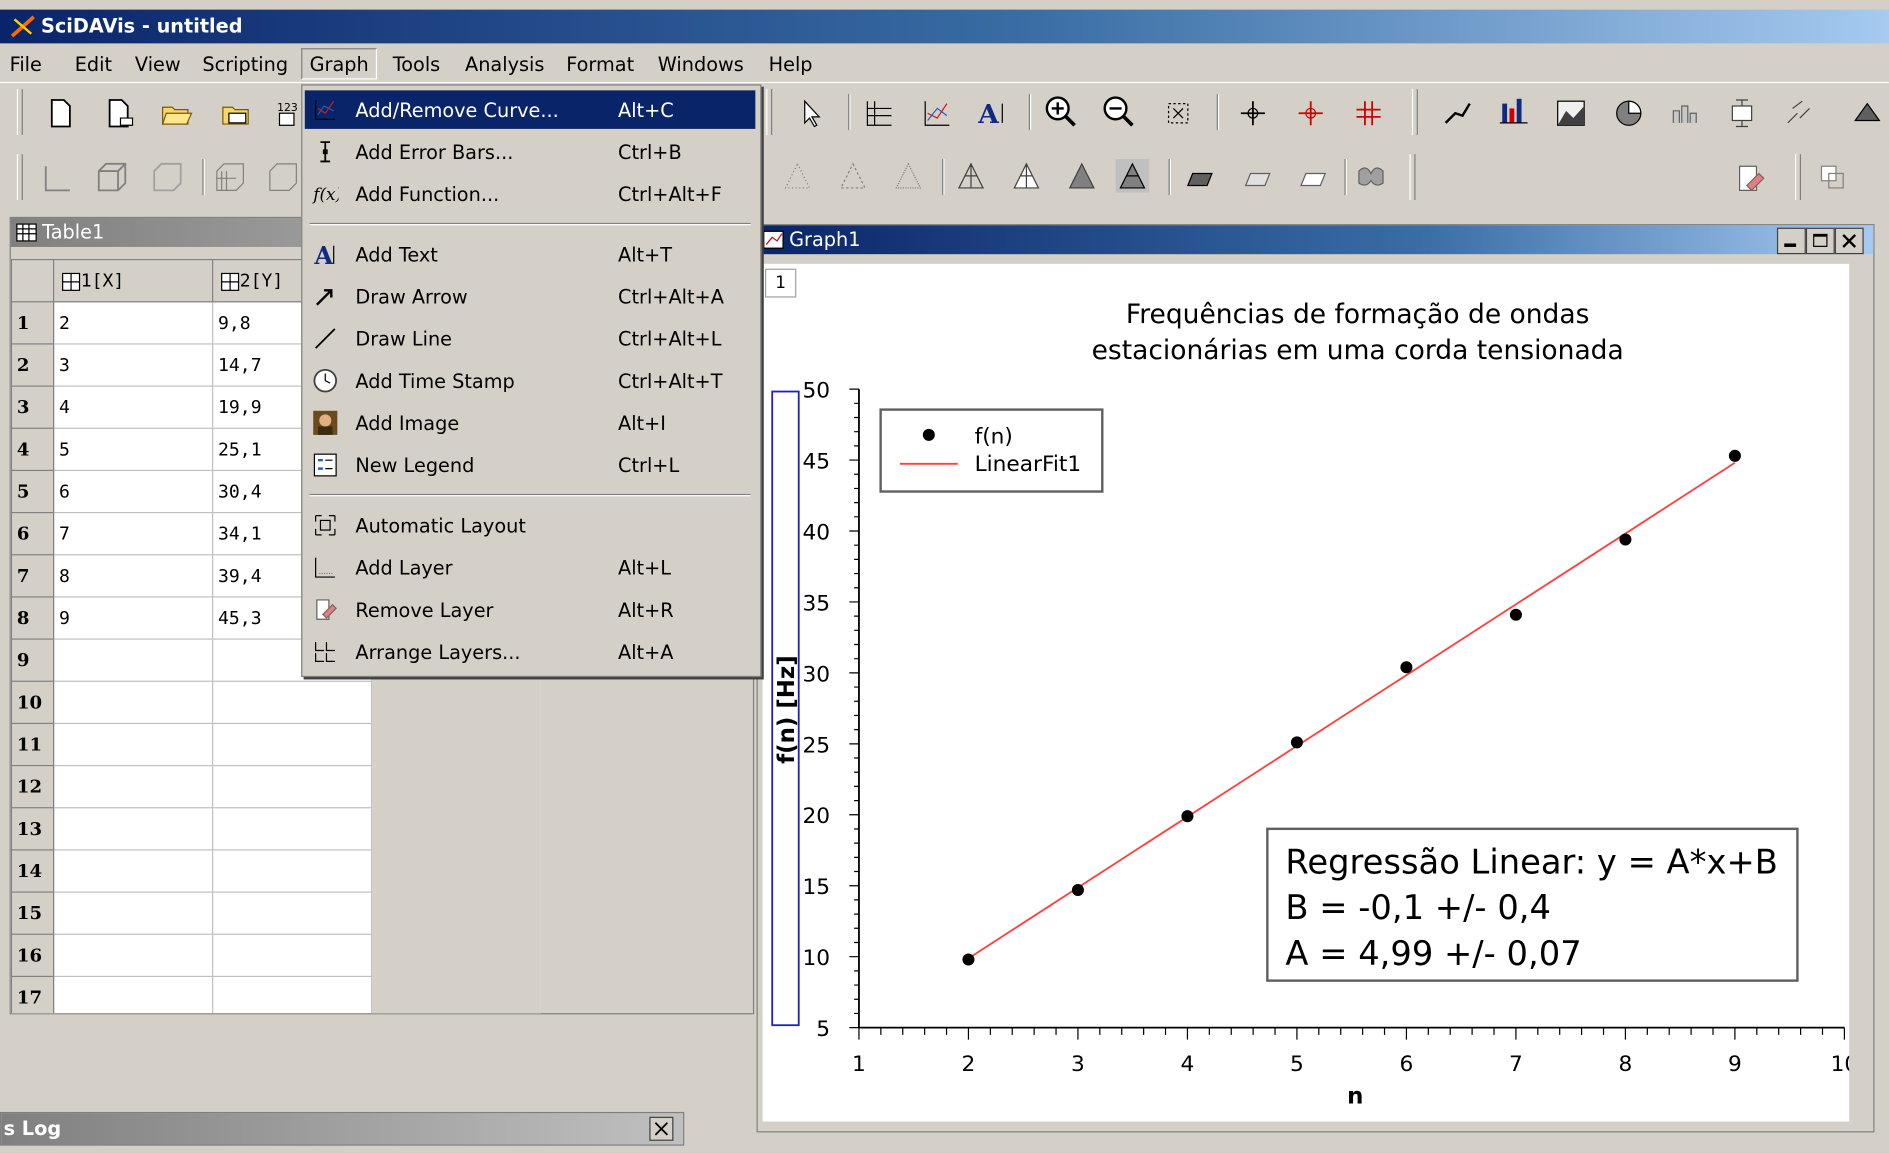 The height and width of the screenshot is (1153, 1889). I want to click on row-header: 15, so click(32, 913).